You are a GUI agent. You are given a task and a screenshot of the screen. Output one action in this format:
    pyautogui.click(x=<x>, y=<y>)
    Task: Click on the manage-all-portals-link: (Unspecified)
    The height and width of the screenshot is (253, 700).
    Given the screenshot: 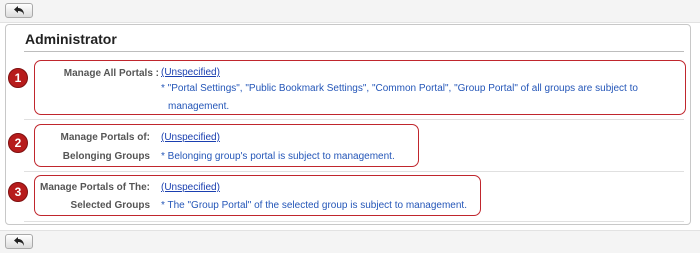 What is the action you would take?
    pyautogui.click(x=190, y=72)
    